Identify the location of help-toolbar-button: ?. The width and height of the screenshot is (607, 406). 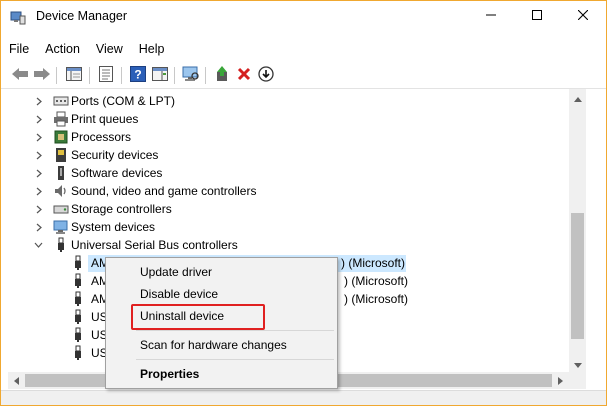
(138, 75).